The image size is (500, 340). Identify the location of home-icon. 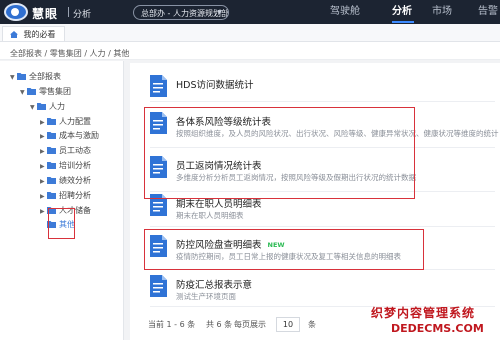
(14, 34).